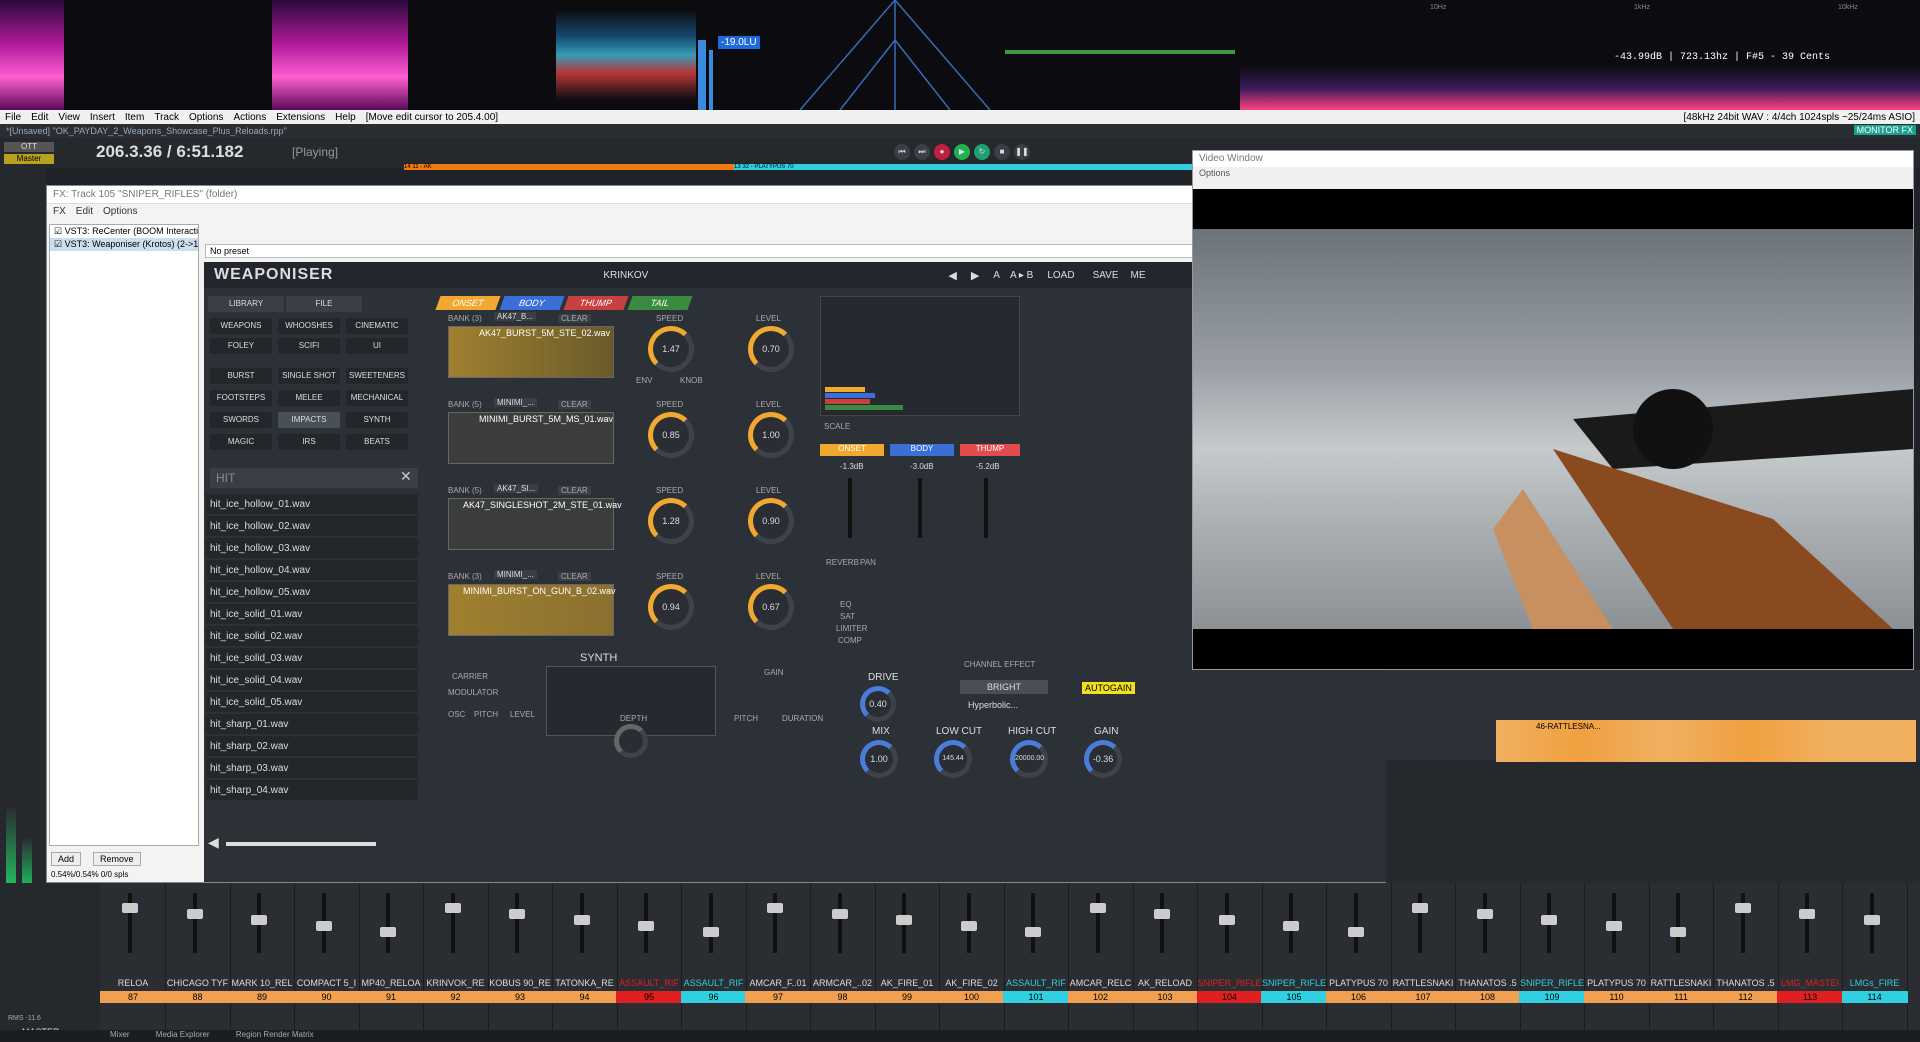 This screenshot has height=1042, width=1920. What do you see at coordinates (846, 604) in the screenshot?
I see `fx-eq: EQ` at bounding box center [846, 604].